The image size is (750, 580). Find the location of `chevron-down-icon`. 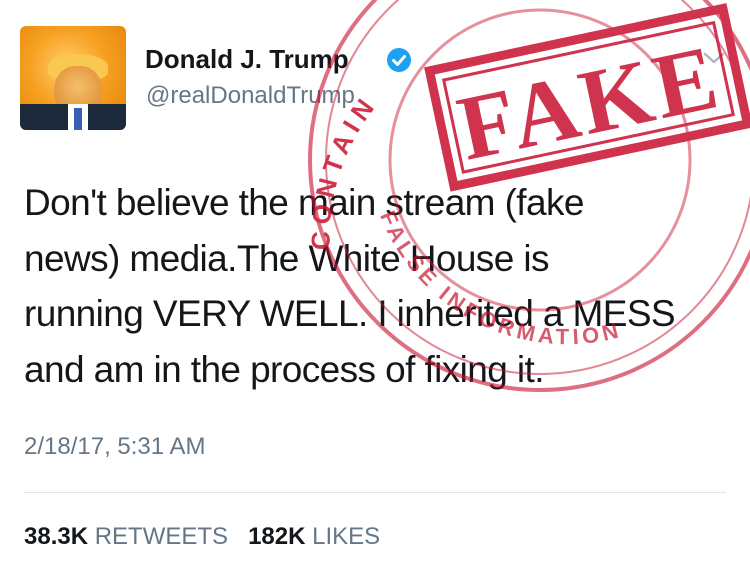

chevron-down-icon is located at coordinates (714, 58).